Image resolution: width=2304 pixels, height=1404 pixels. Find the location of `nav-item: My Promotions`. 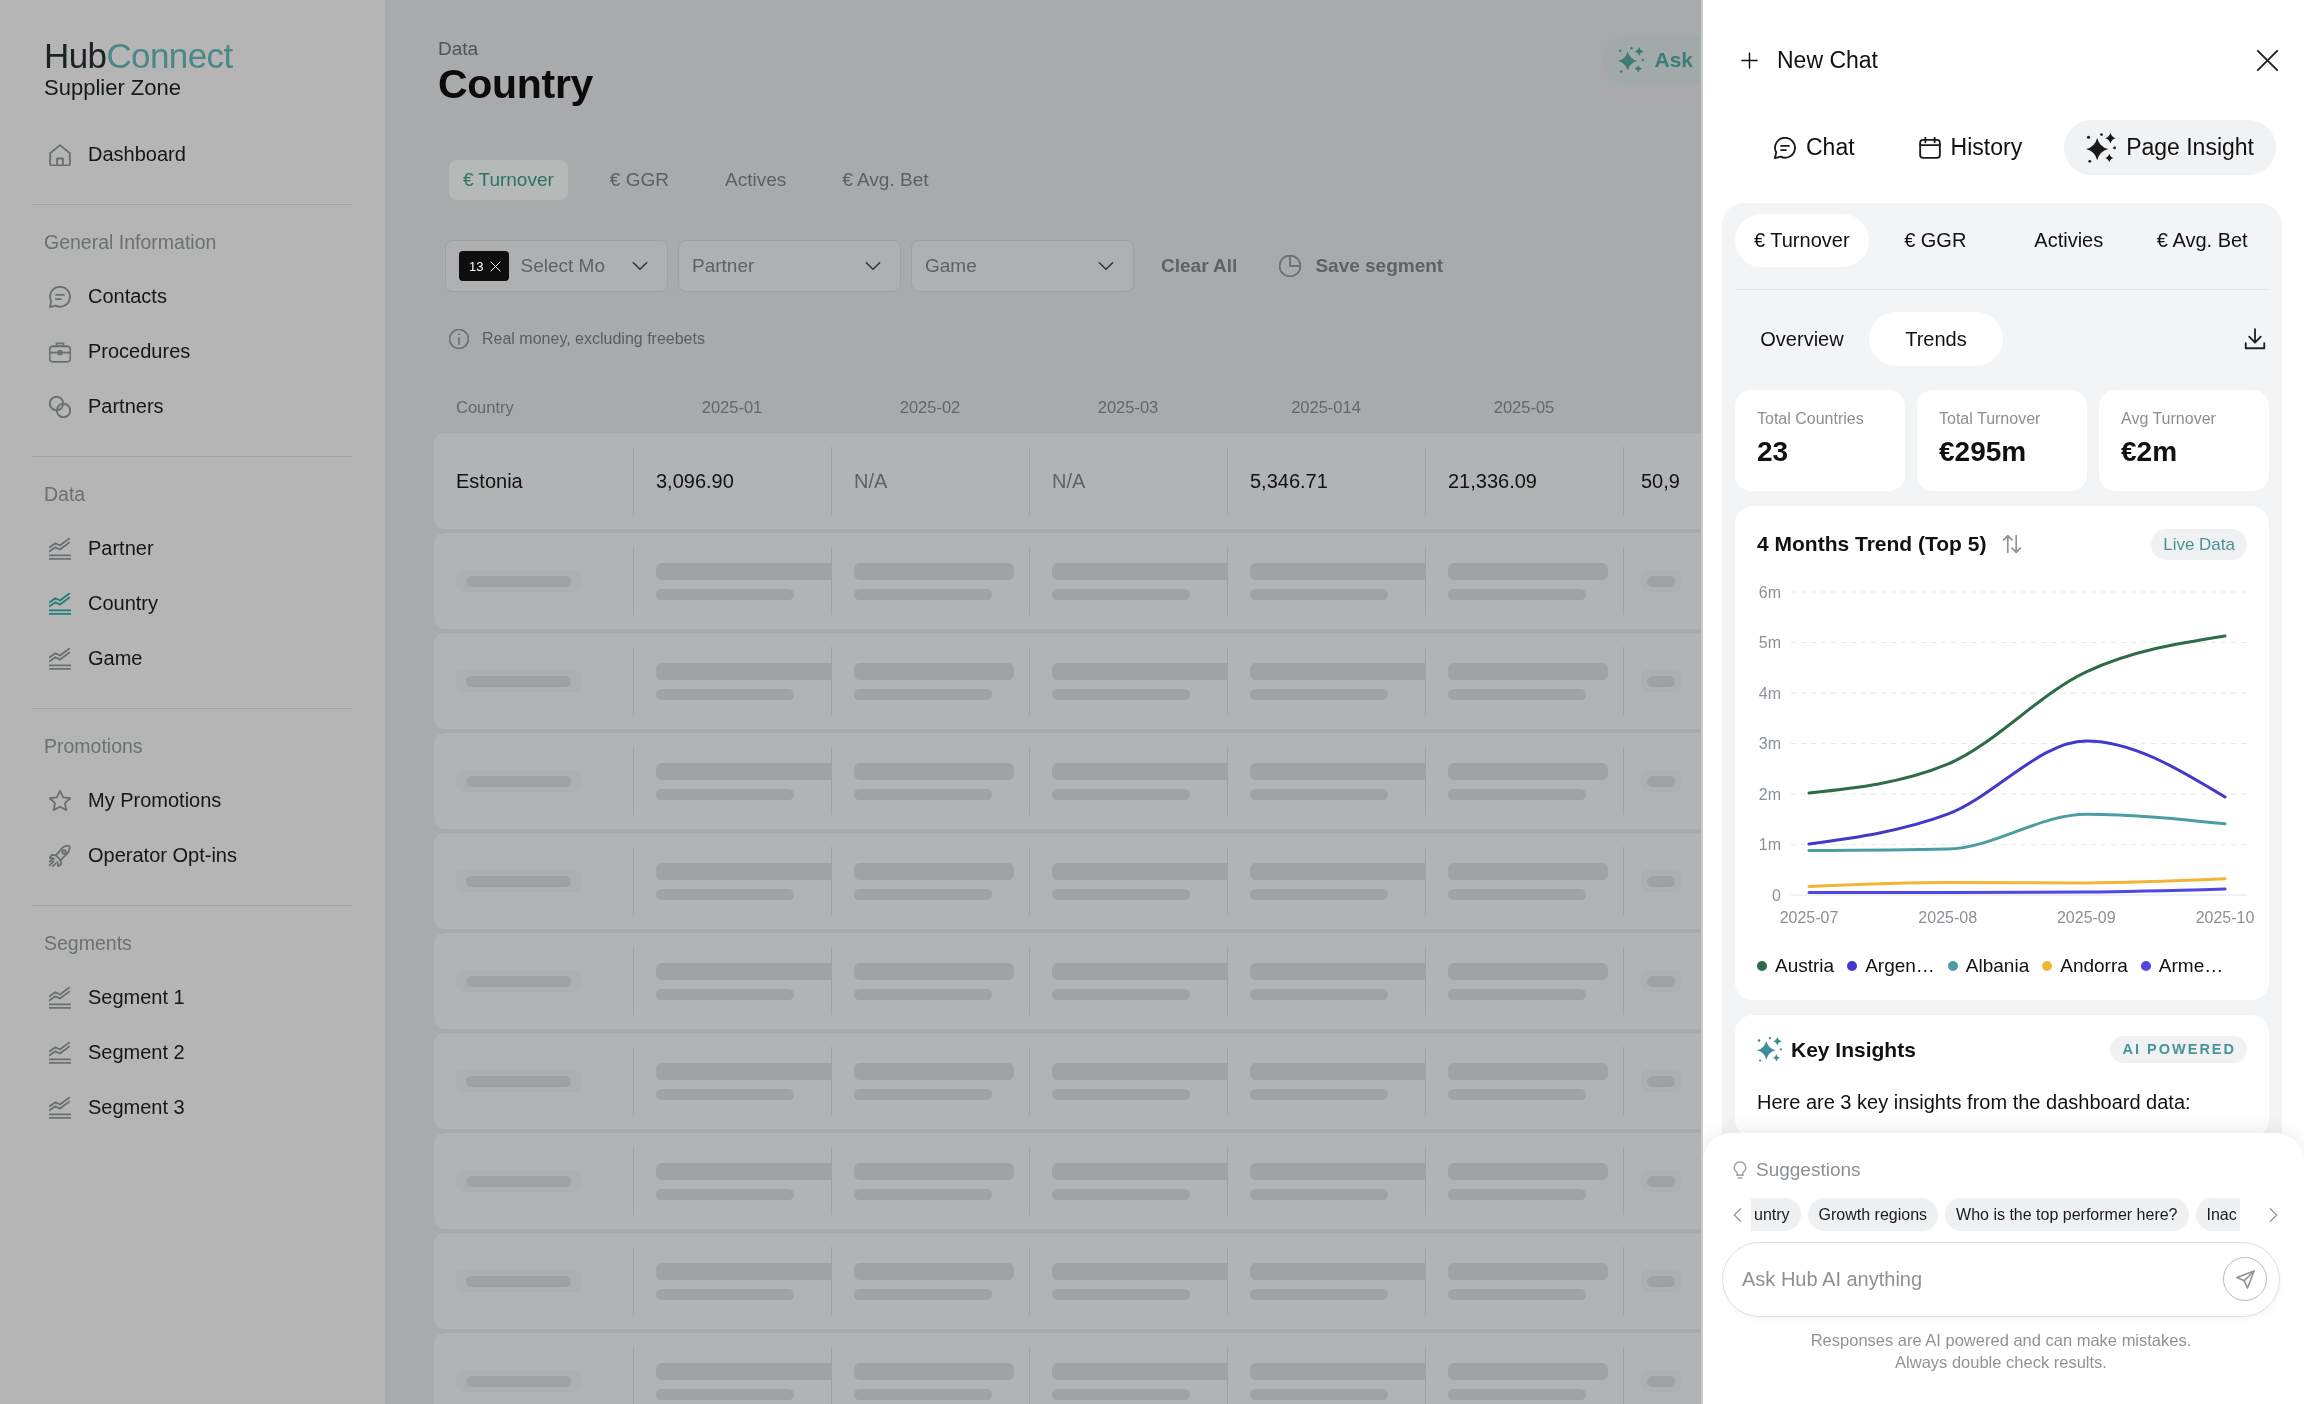

nav-item: My Promotions is located at coordinates (192, 800).